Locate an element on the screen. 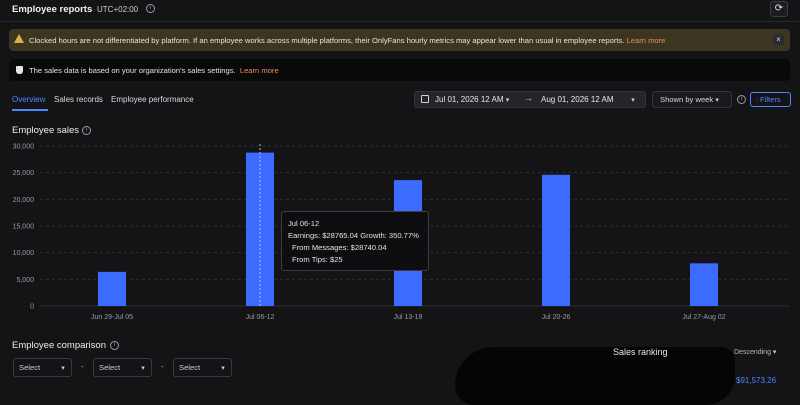 This screenshot has height=405, width=800. y-tick-label: 15,000 is located at coordinates (24, 227).